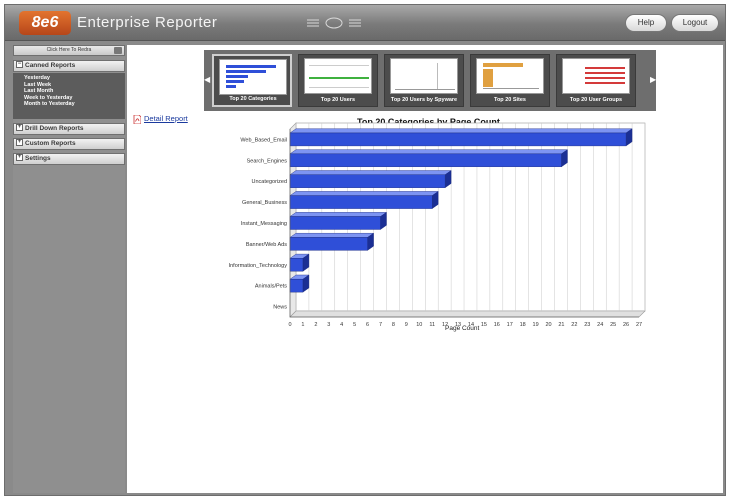  I want to click on nav-custom-reports-label: Custom Reports, so click(50, 143).